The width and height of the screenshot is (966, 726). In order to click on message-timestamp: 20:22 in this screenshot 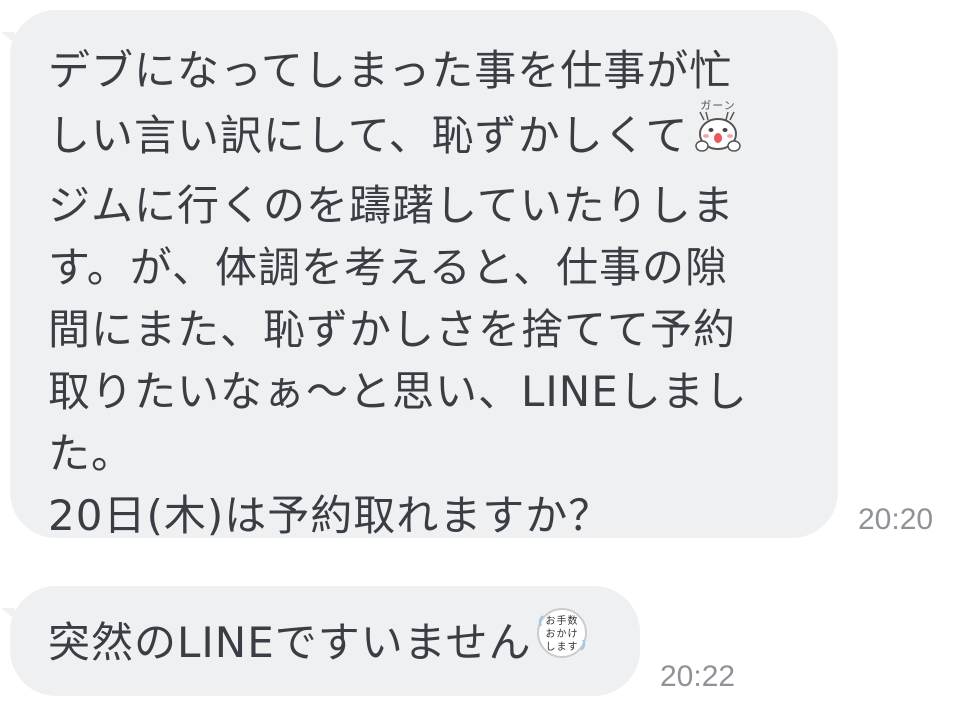, I will do `click(698, 676)`.